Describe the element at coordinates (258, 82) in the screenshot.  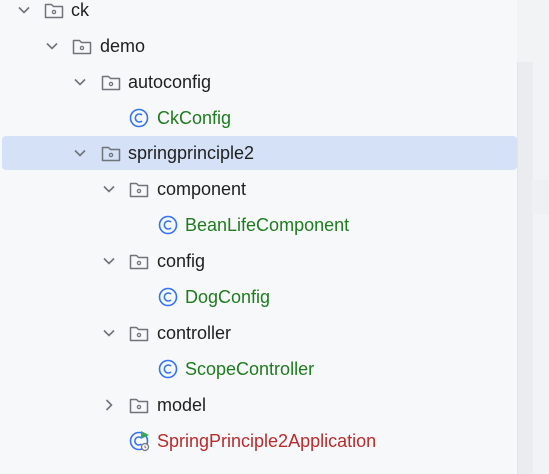
I see `tree-row-autoconfig: autoconfig` at that location.